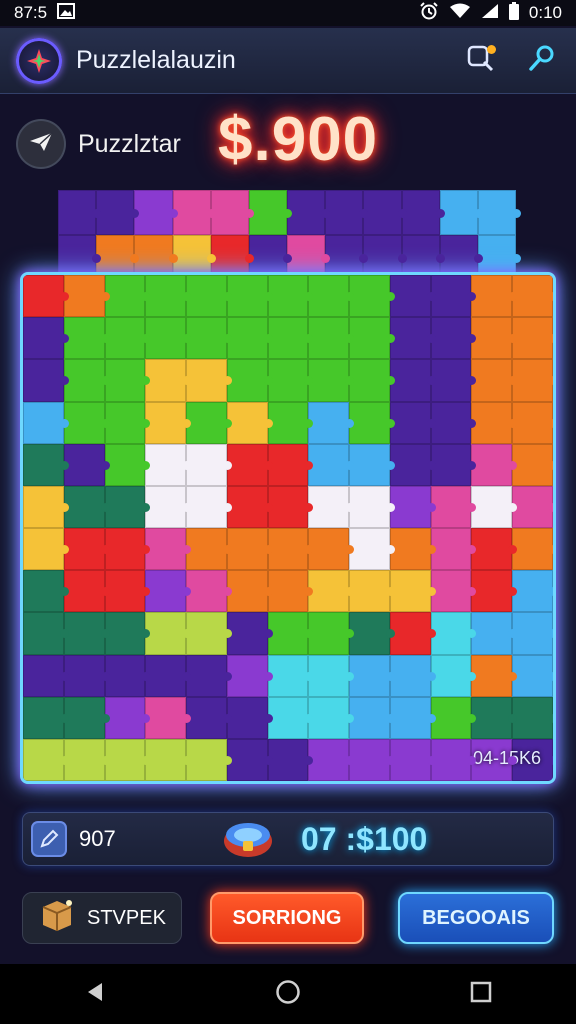 The height and width of the screenshot is (1024, 576). What do you see at coordinates (480, 61) in the screenshot?
I see `search-button` at bounding box center [480, 61].